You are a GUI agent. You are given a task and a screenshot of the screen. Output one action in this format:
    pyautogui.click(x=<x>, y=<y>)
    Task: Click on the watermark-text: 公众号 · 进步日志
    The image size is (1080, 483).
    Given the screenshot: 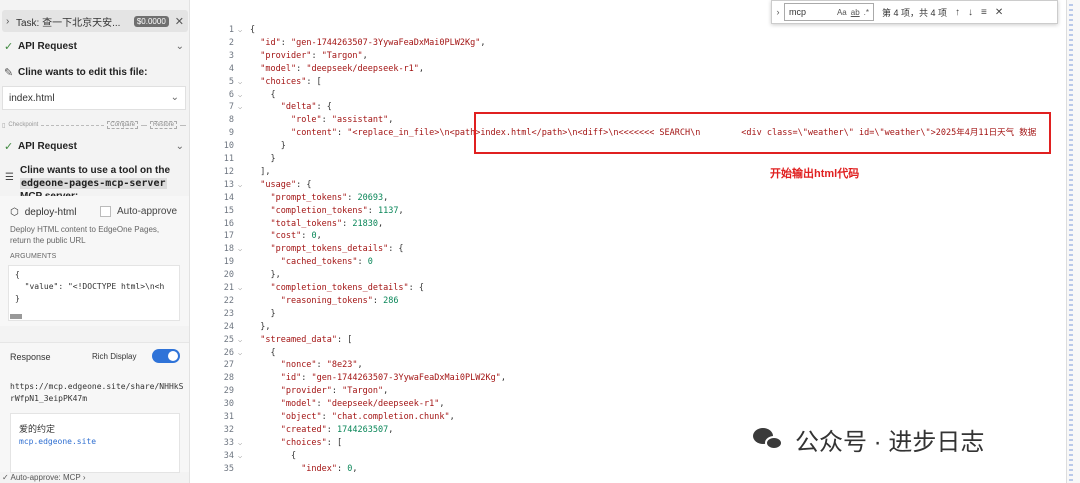 What is the action you would take?
    pyautogui.click(x=890, y=442)
    